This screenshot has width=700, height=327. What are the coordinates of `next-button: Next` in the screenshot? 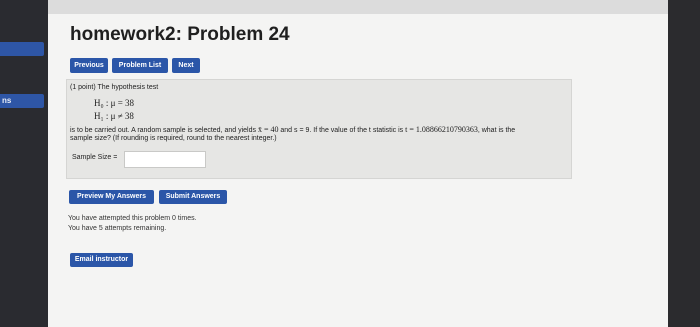 It's located at (186, 65).